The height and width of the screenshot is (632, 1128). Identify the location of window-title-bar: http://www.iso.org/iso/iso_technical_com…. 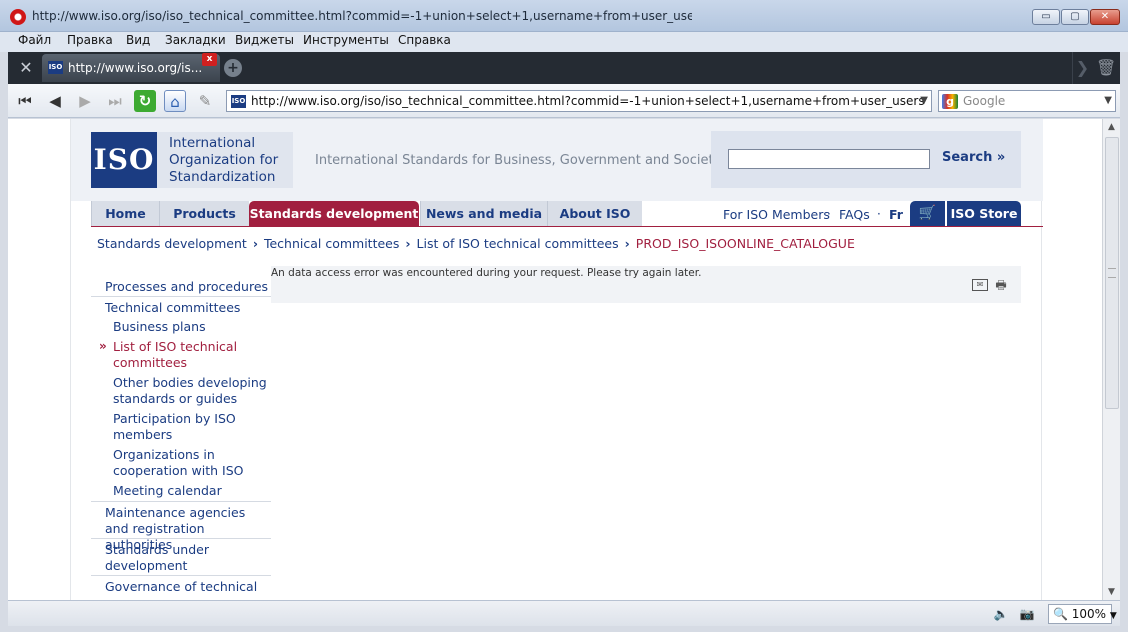
(564, 16).